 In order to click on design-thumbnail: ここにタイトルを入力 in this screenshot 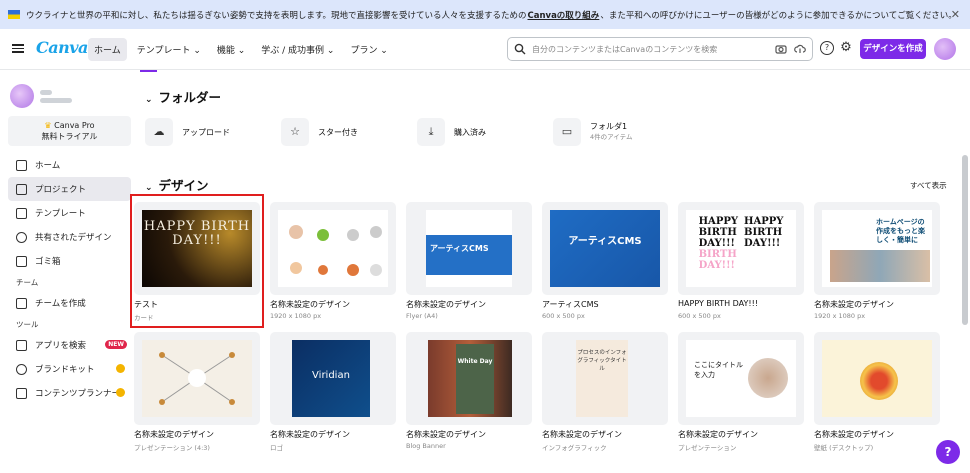, I will do `click(741, 378)`.